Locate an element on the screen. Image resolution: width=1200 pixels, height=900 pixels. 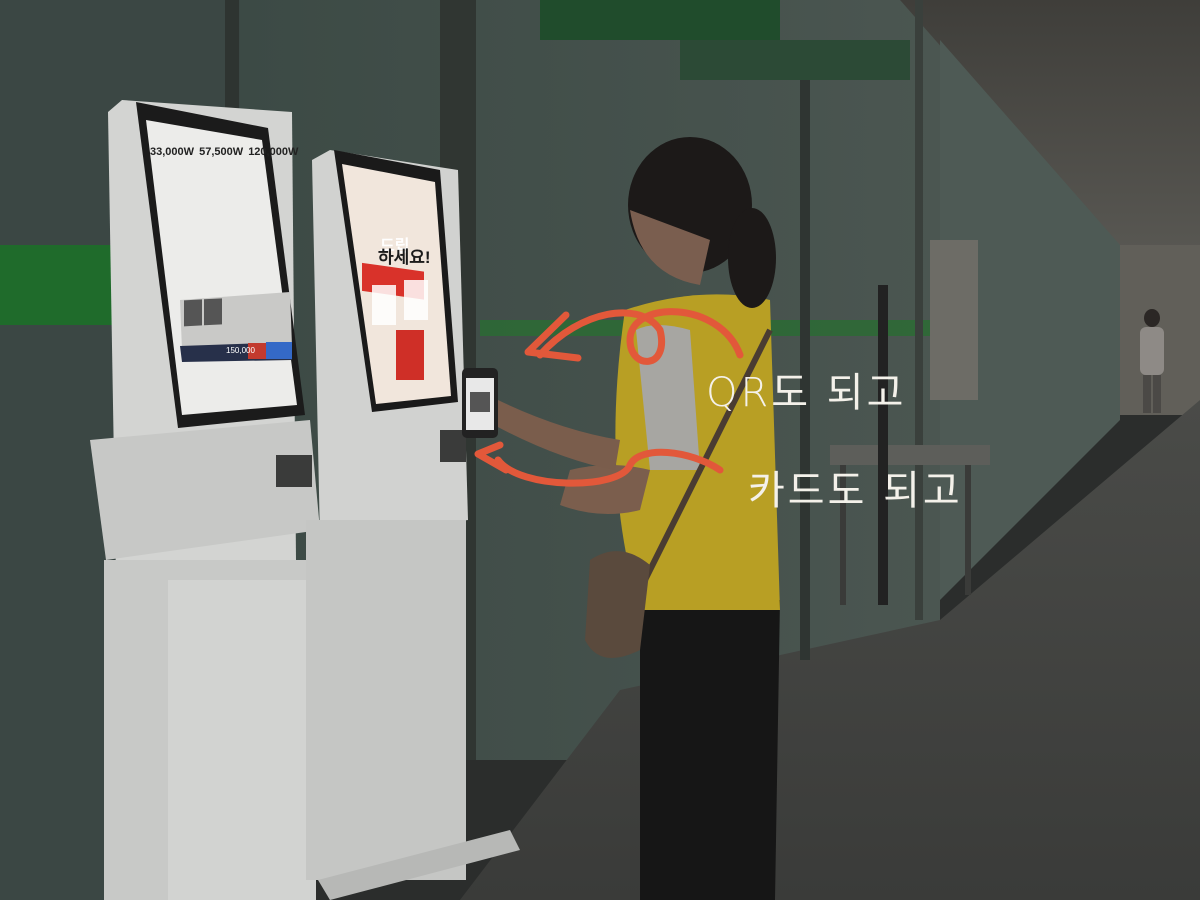
card-caption: 카드도 되고 is located at coordinates (855, 491).